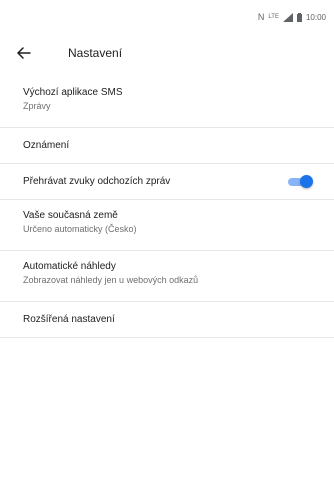  Describe the element at coordinates (167, 102) in the screenshot. I see `setting-default-sms-app: Výchozí aplikace SMS Zprávy` at that location.